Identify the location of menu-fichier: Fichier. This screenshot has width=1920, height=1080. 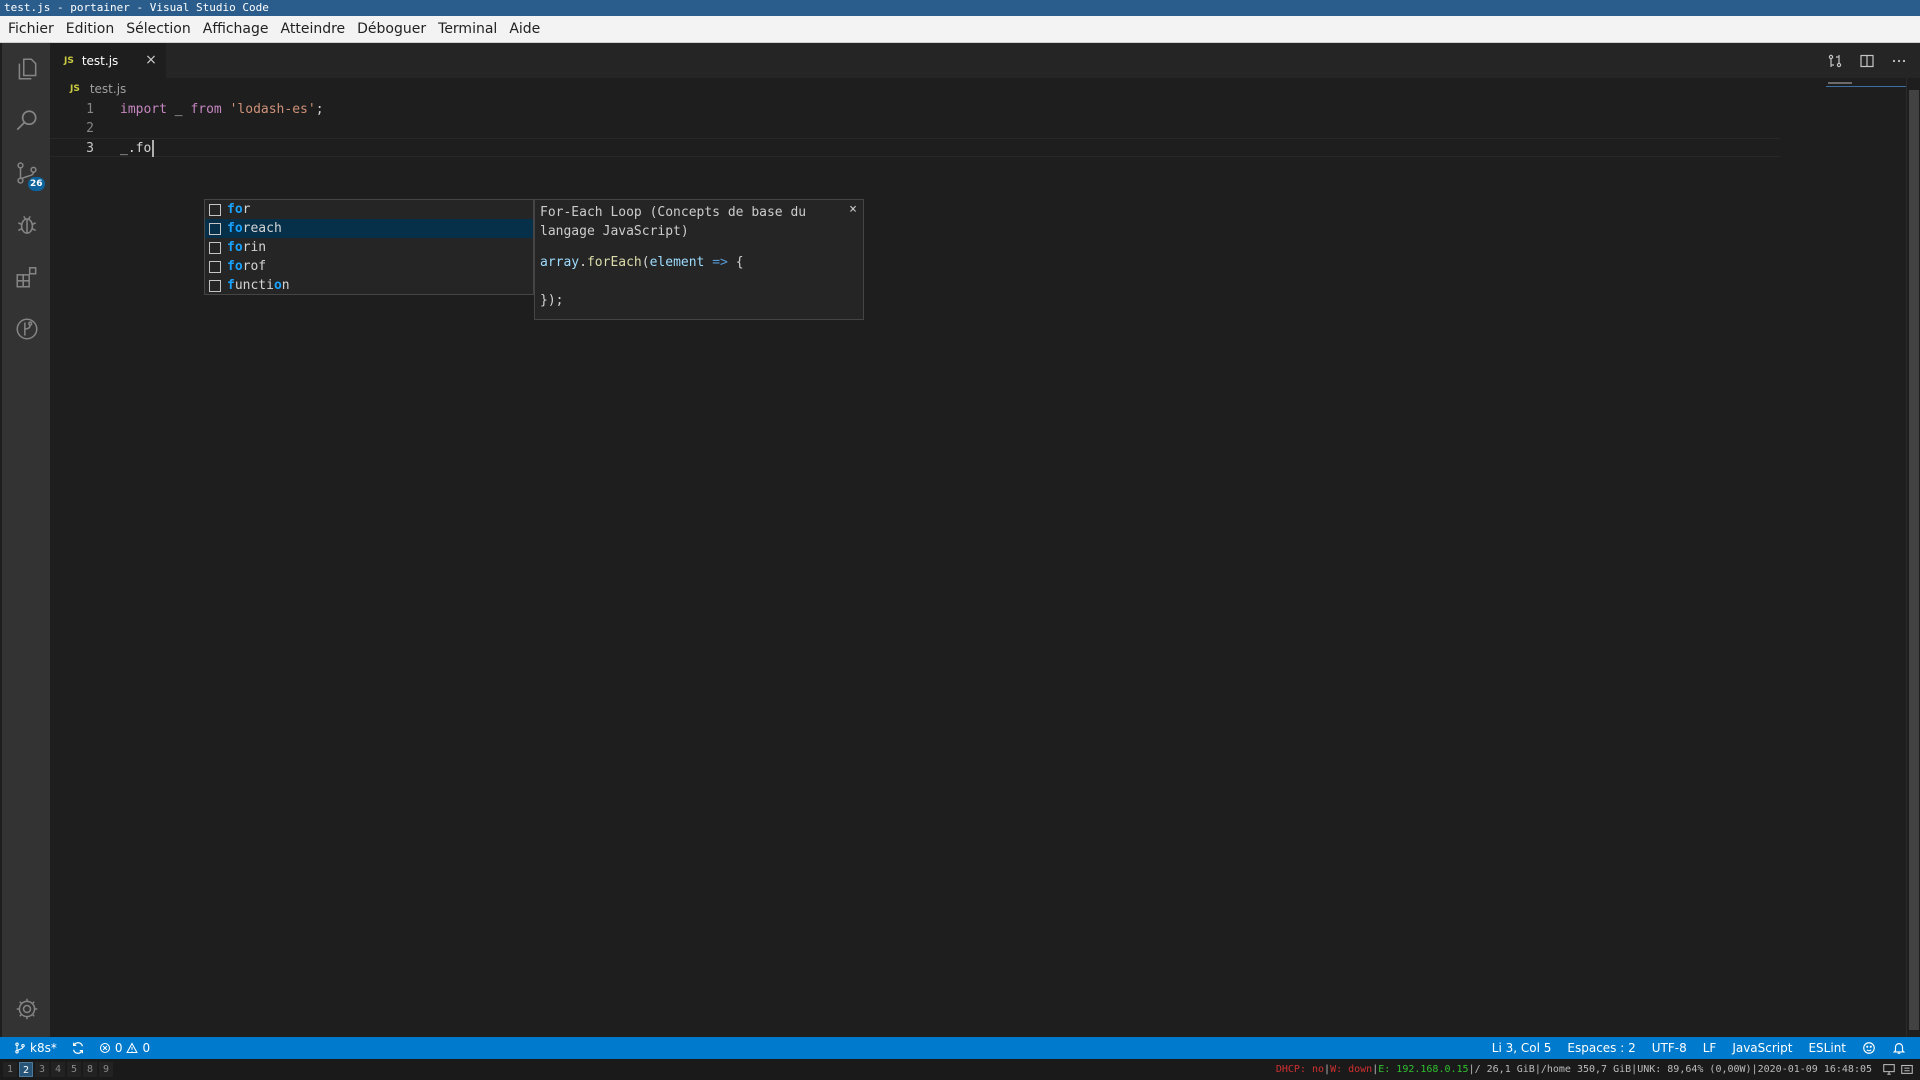
(31, 29).